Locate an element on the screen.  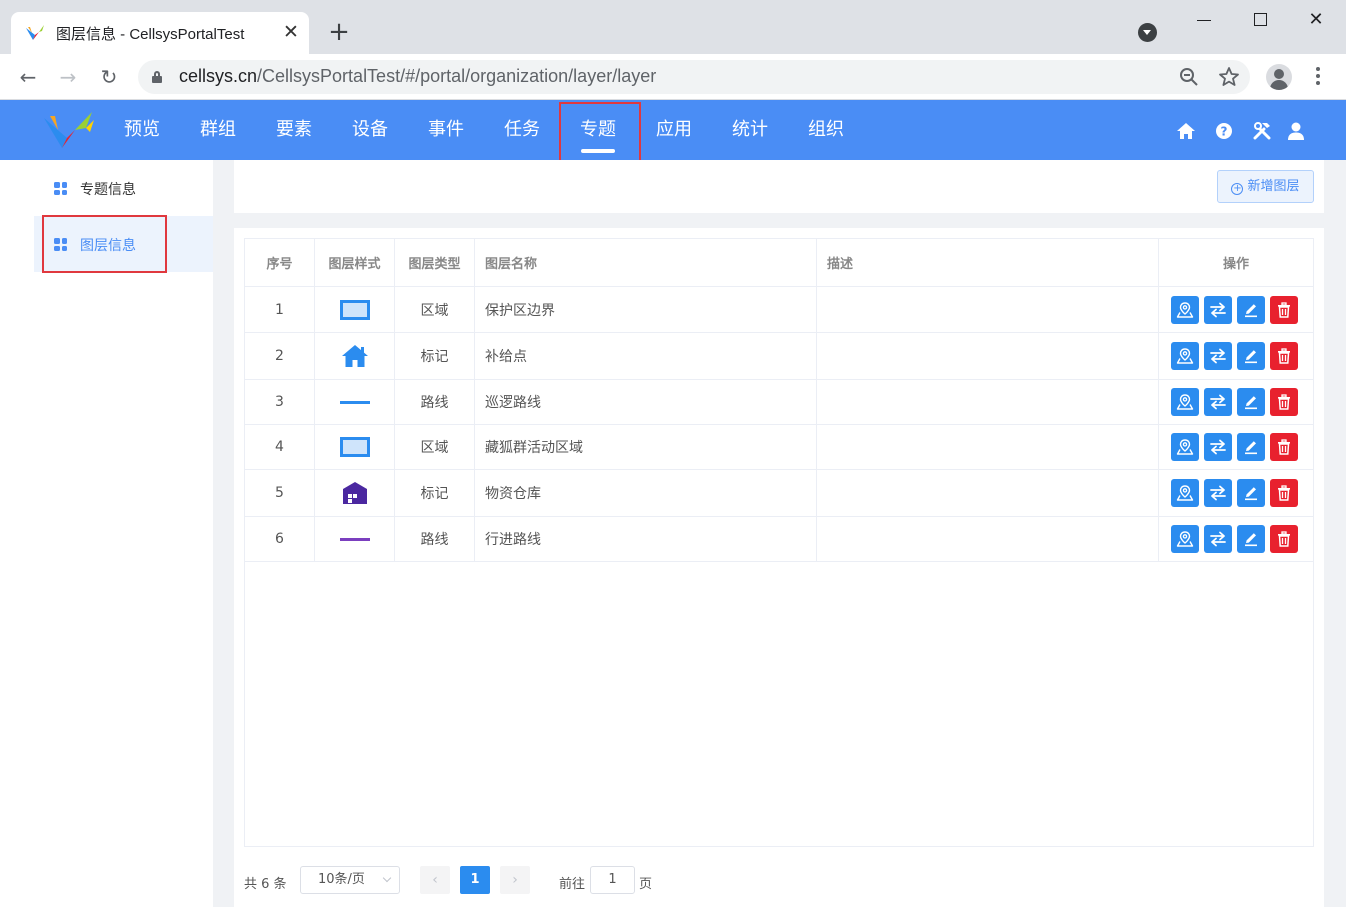
warehouse-marker-icon is located at coordinates (354, 493).